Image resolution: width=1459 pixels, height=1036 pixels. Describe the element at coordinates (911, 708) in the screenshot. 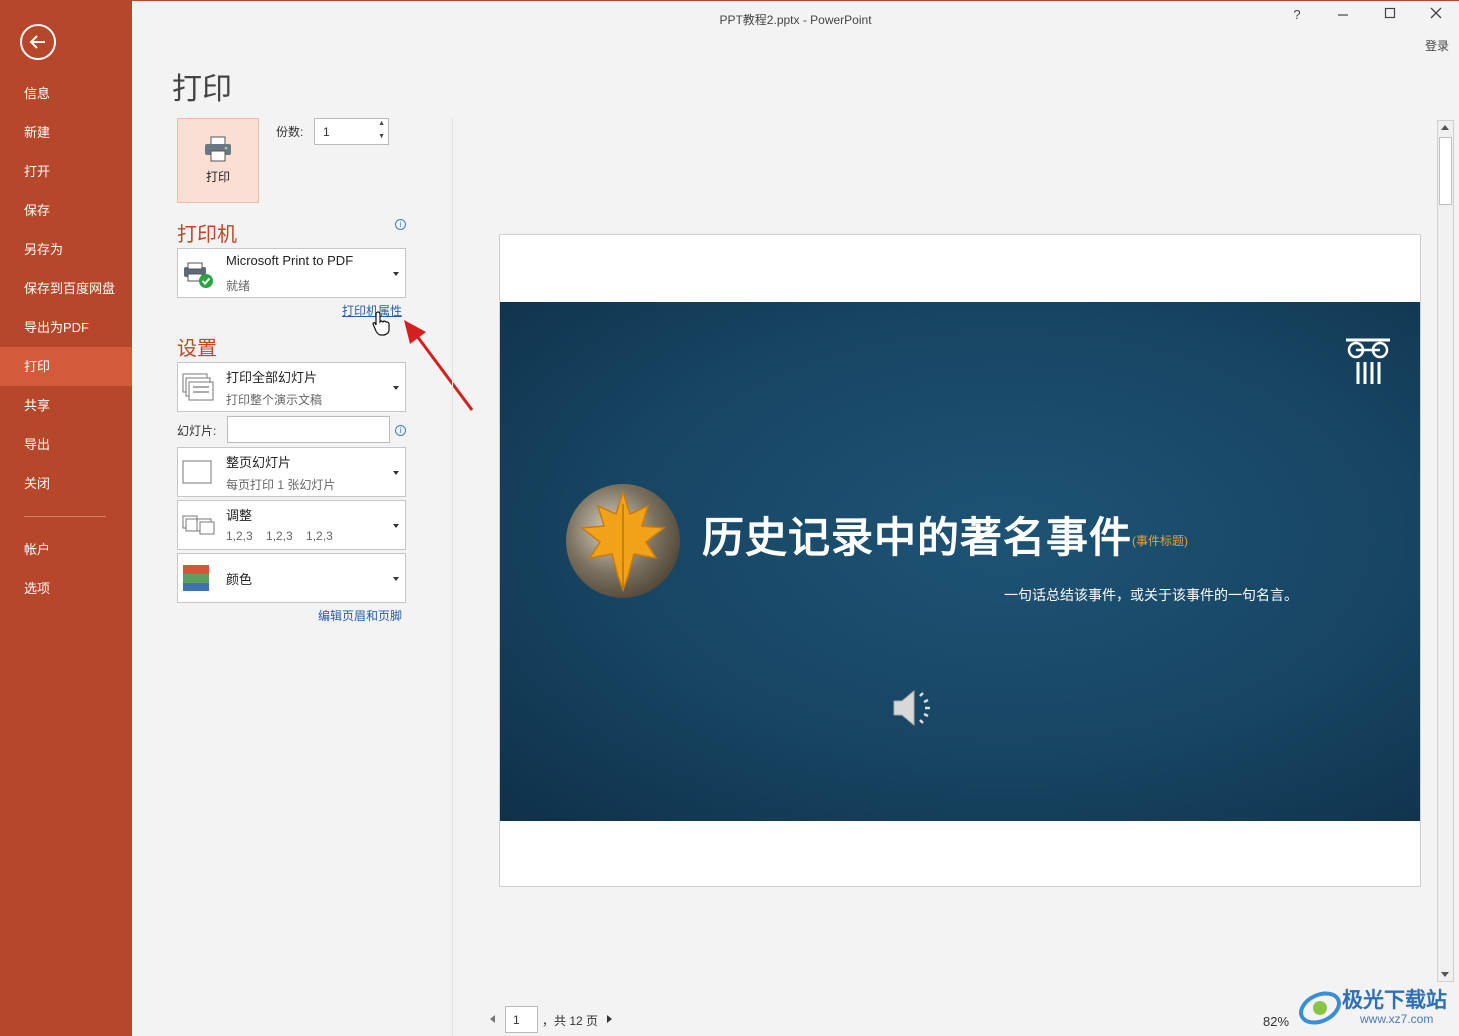

I see `speaker-icon` at that location.